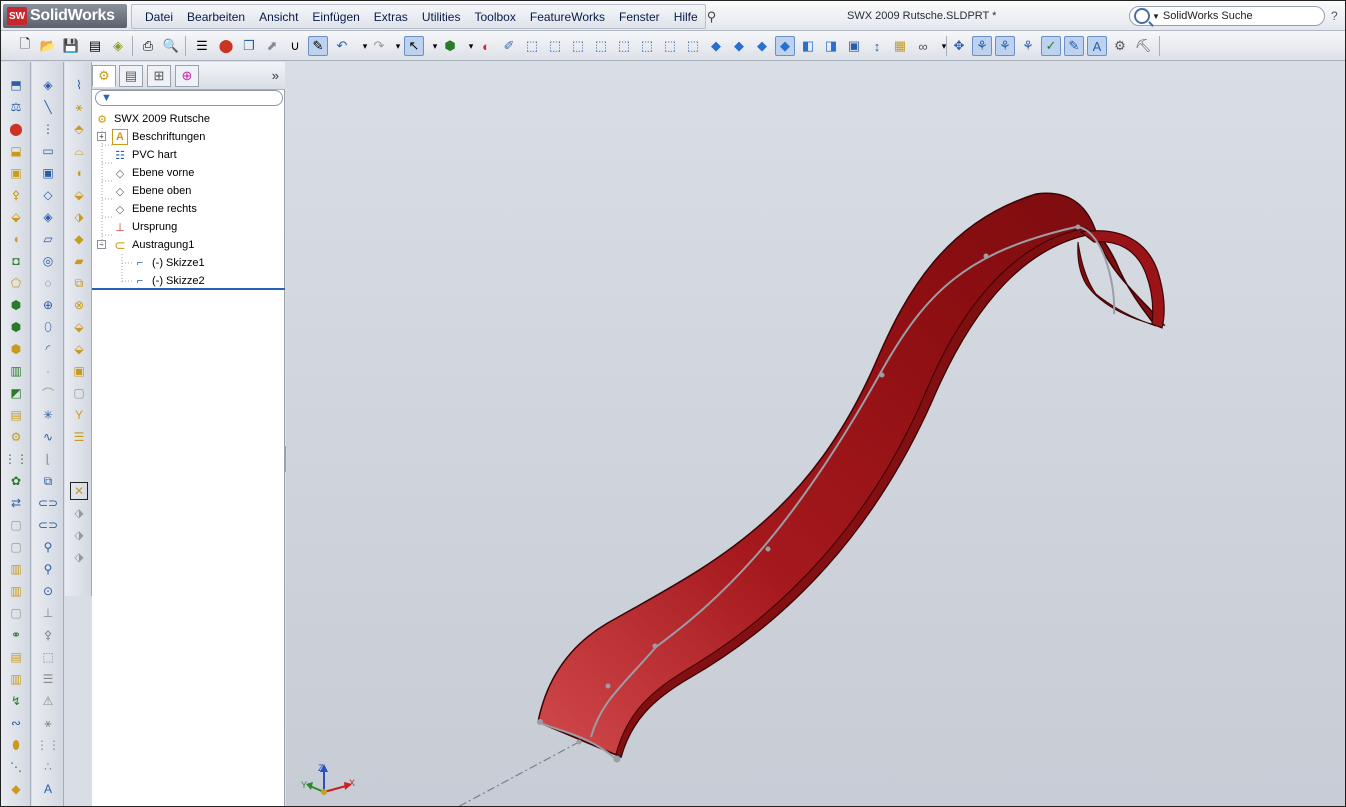  I want to click on select-icon: ↖, so click(414, 46).